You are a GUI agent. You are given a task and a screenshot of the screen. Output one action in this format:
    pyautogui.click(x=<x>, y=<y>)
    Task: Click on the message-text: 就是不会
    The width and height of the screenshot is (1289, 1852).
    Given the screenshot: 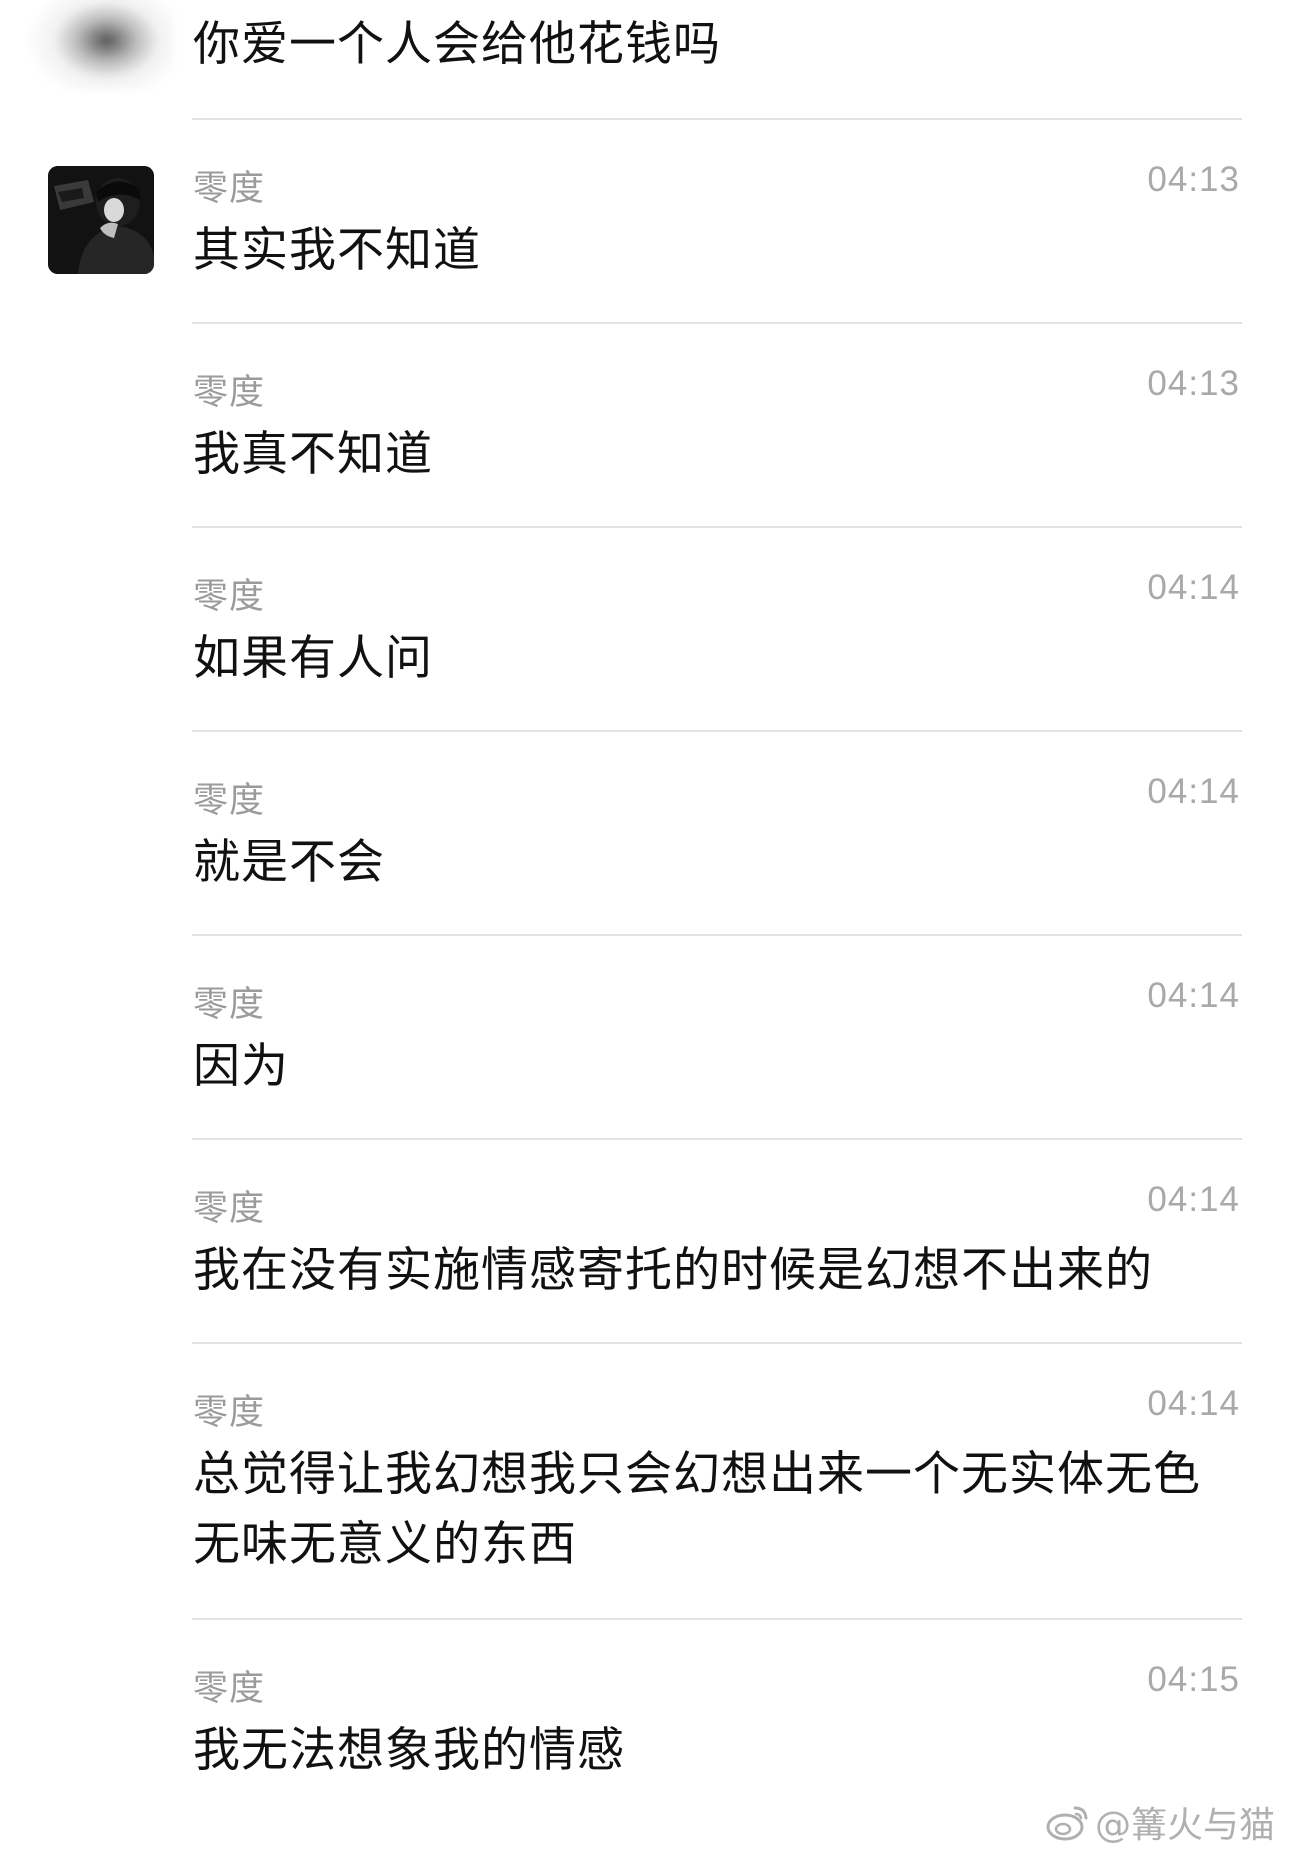 What is the action you would take?
    pyautogui.click(x=289, y=862)
    